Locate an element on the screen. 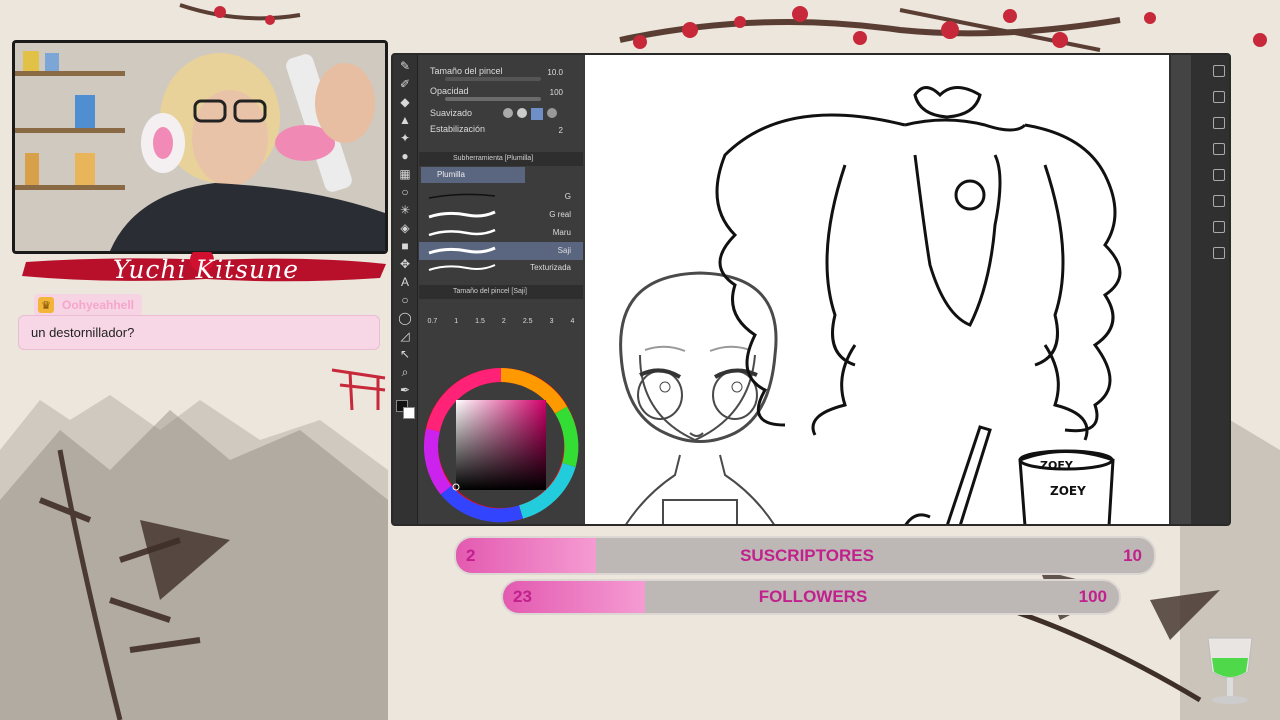 This screenshot has height=720, width=1280. webcam-feed is located at coordinates (200, 147).